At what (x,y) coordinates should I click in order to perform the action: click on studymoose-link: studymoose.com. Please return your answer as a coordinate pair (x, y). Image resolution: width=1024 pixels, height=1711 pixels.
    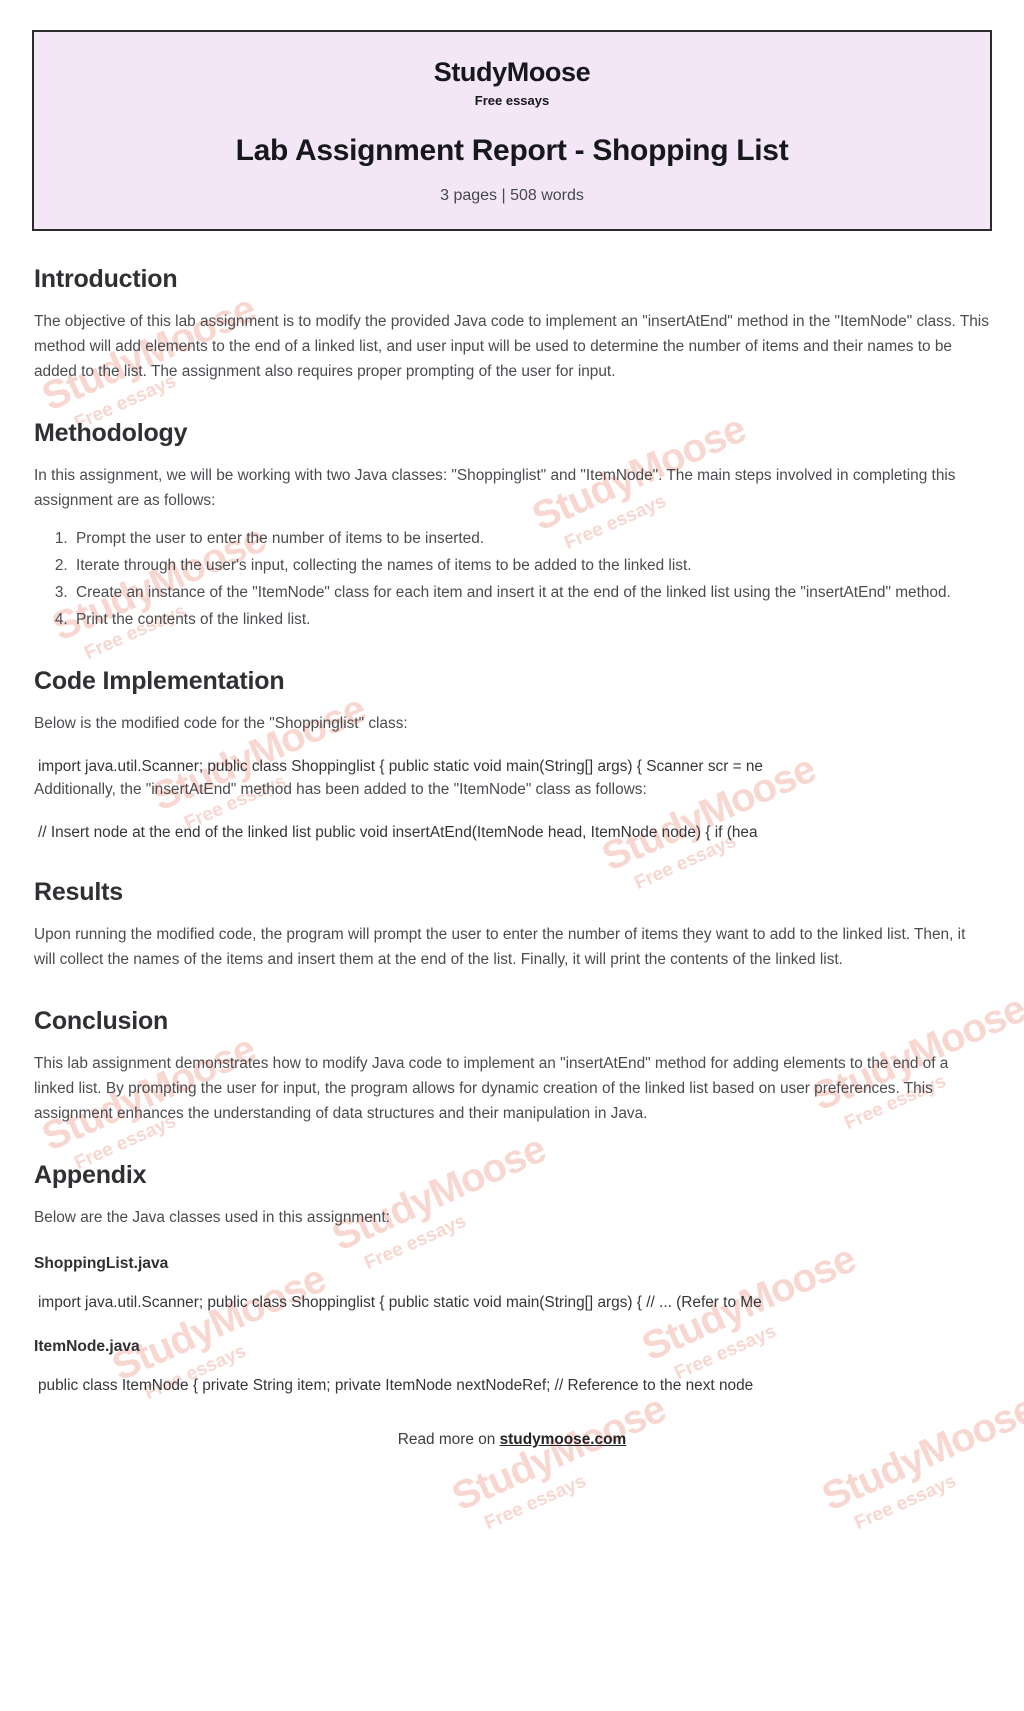
    Looking at the image, I should click on (563, 1439).